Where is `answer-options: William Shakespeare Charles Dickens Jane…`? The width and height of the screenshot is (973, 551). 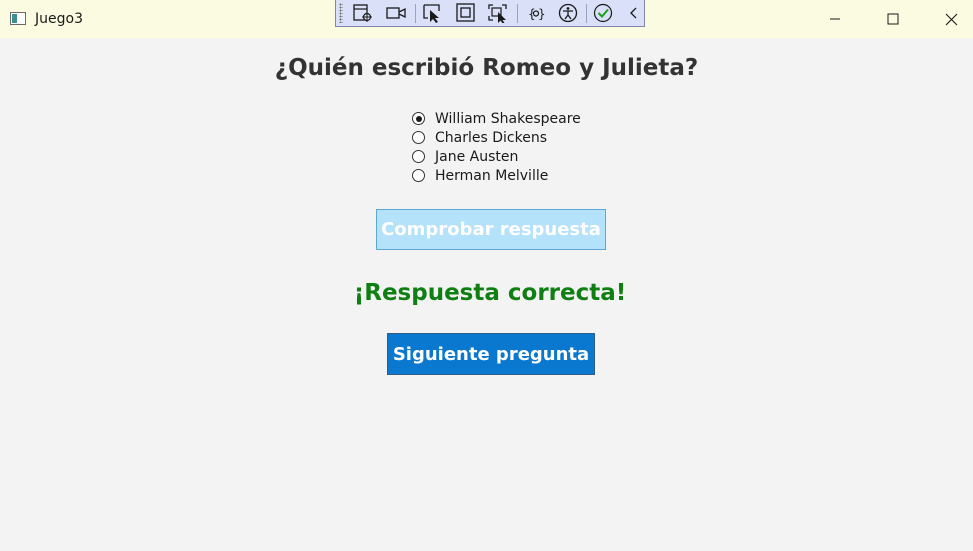
answer-options: William Shakespeare Charles Dickens Jane… is located at coordinates (496, 147).